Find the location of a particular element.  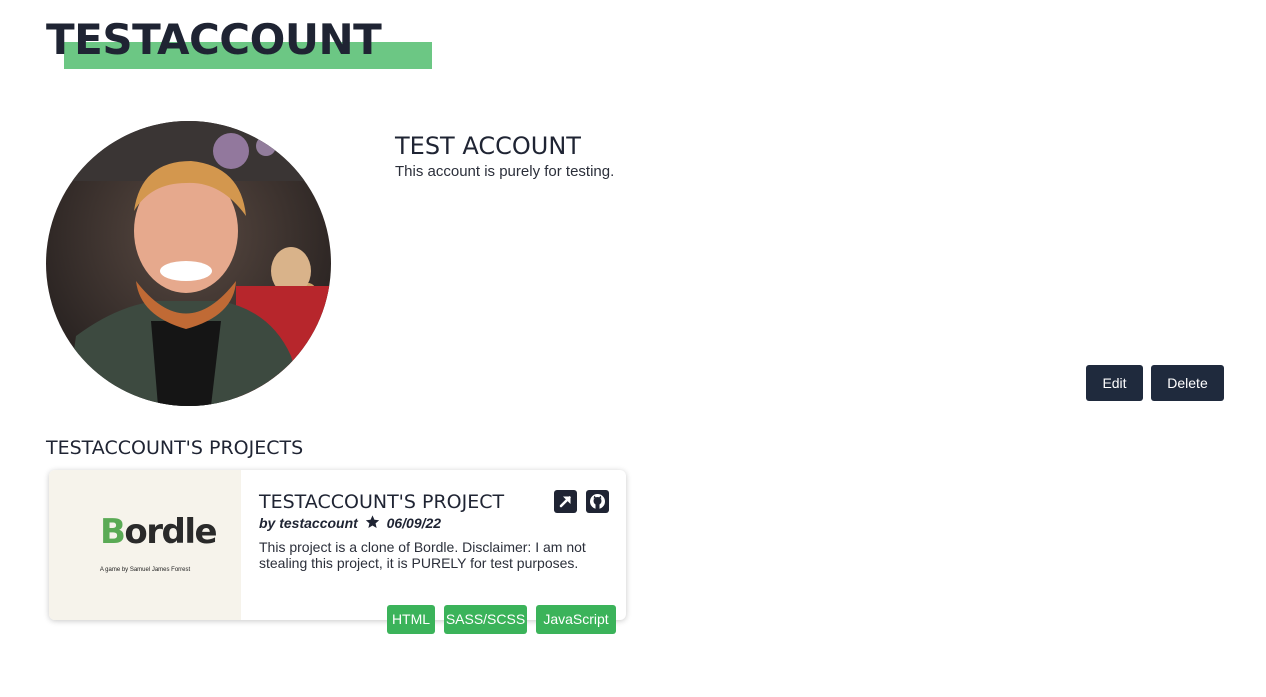

user-photo-icon is located at coordinates (188, 263).